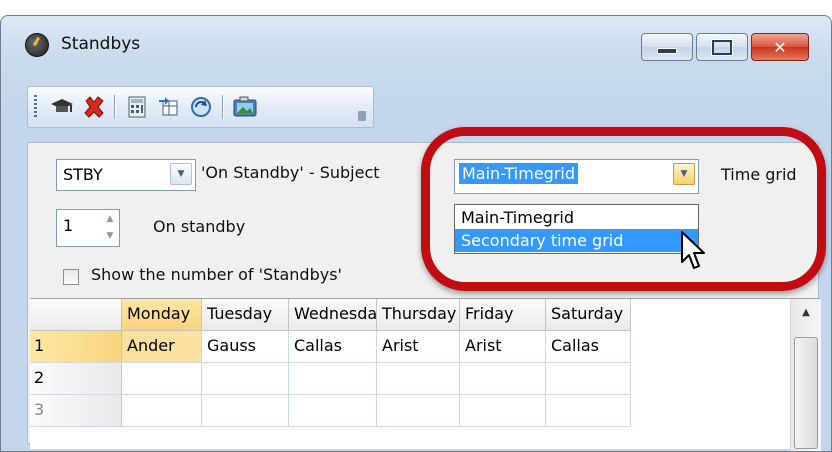 The height and width of the screenshot is (452, 832). Describe the element at coordinates (216, 274) in the screenshot. I see `show-count-label: Show the number of 'Standbys'` at that location.